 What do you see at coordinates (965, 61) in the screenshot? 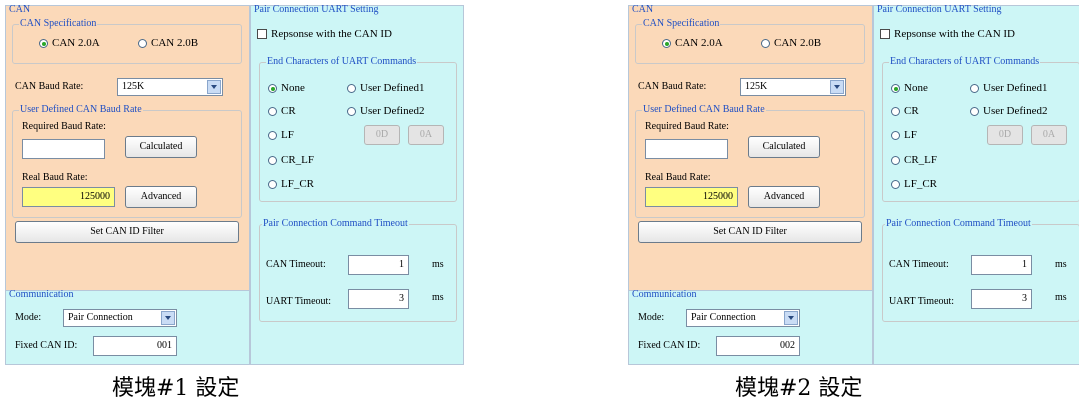
I see `end-characters-title: End Characters of UART Commands` at bounding box center [965, 61].